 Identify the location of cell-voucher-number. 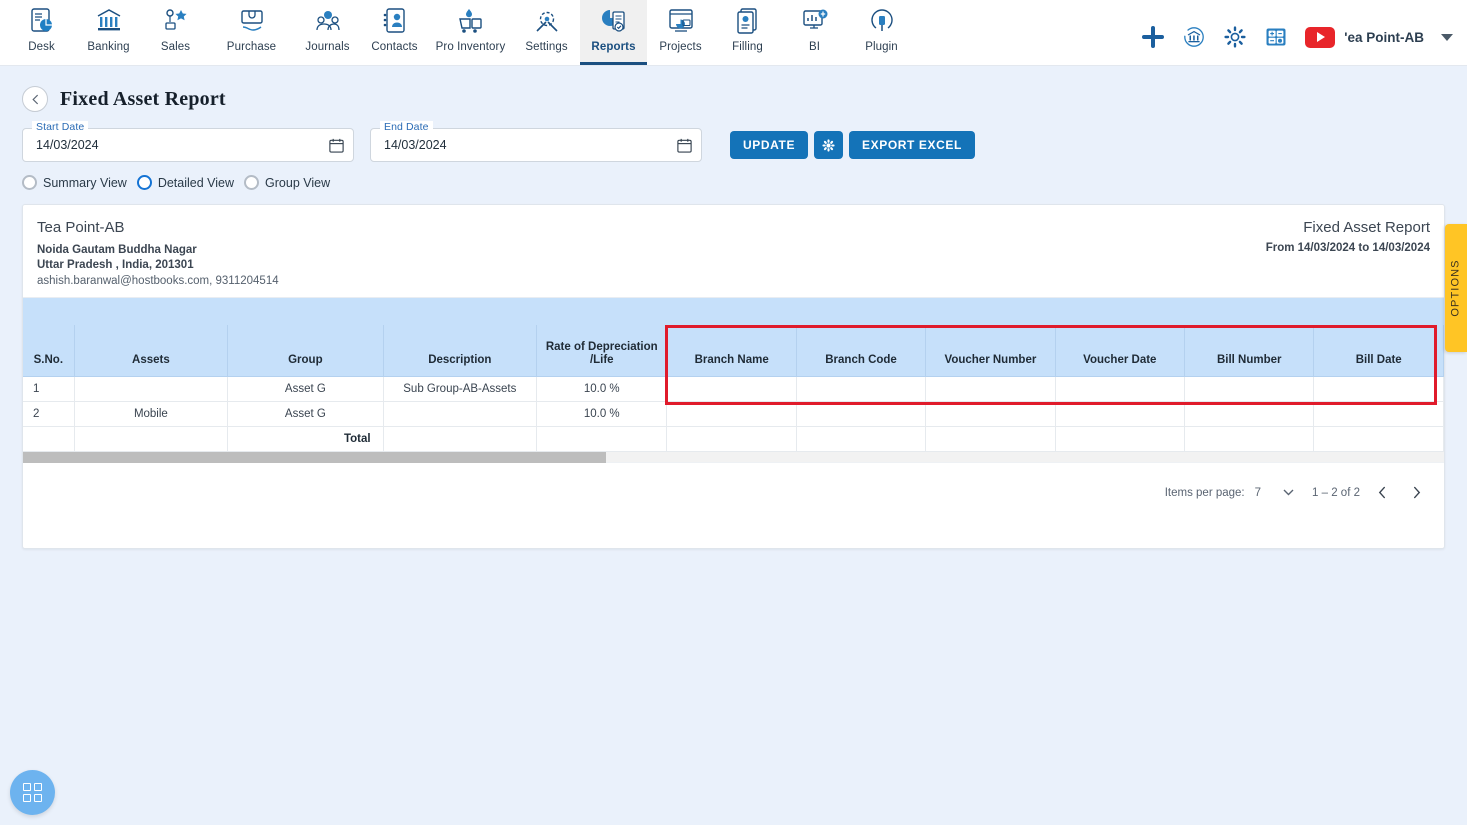
(990, 414).